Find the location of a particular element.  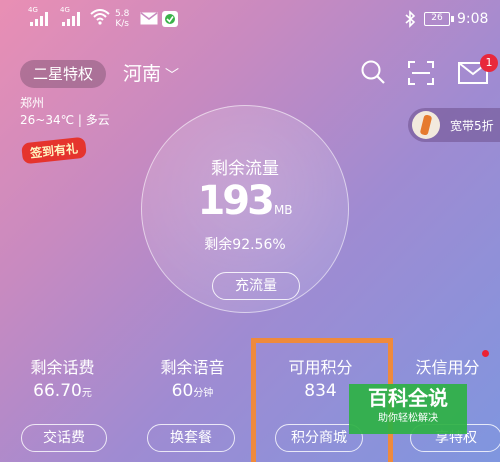

stat-voice: 剩余语音 60分钟 换套餐 is located at coordinates (192, 403).